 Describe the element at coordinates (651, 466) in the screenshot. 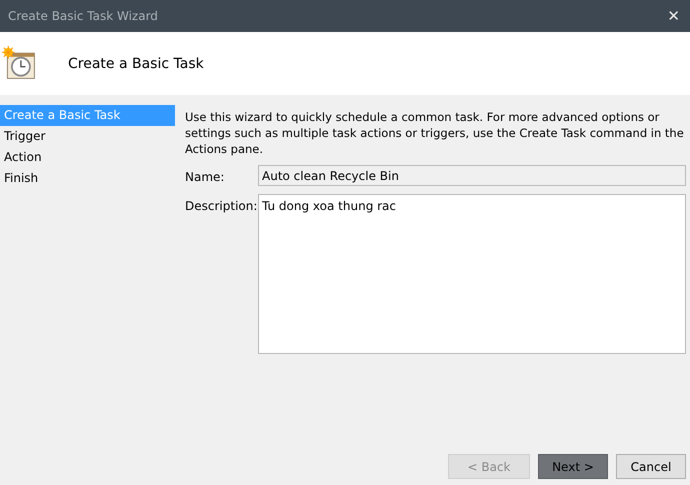

I see `wizard-button: Cancel` at that location.